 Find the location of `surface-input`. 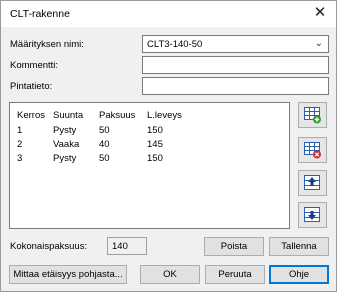

surface-input is located at coordinates (235, 86).